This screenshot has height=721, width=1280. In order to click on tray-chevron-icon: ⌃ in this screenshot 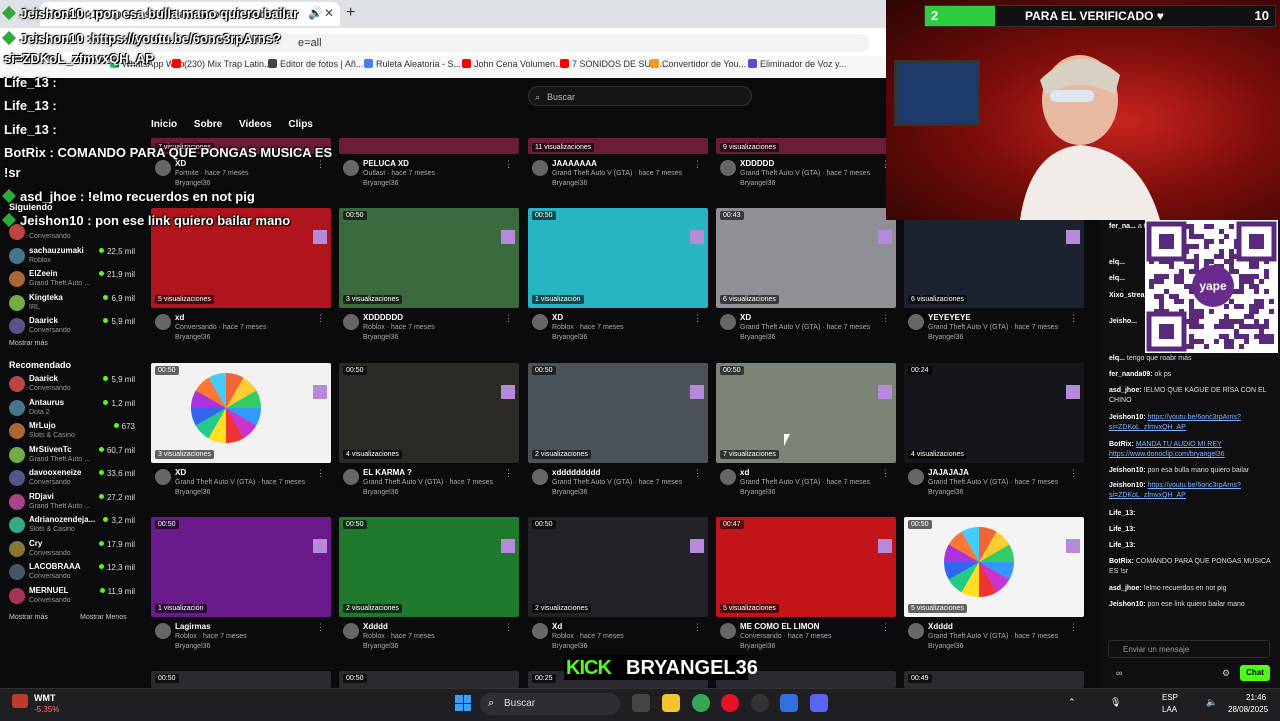, I will do `click(1072, 702)`.